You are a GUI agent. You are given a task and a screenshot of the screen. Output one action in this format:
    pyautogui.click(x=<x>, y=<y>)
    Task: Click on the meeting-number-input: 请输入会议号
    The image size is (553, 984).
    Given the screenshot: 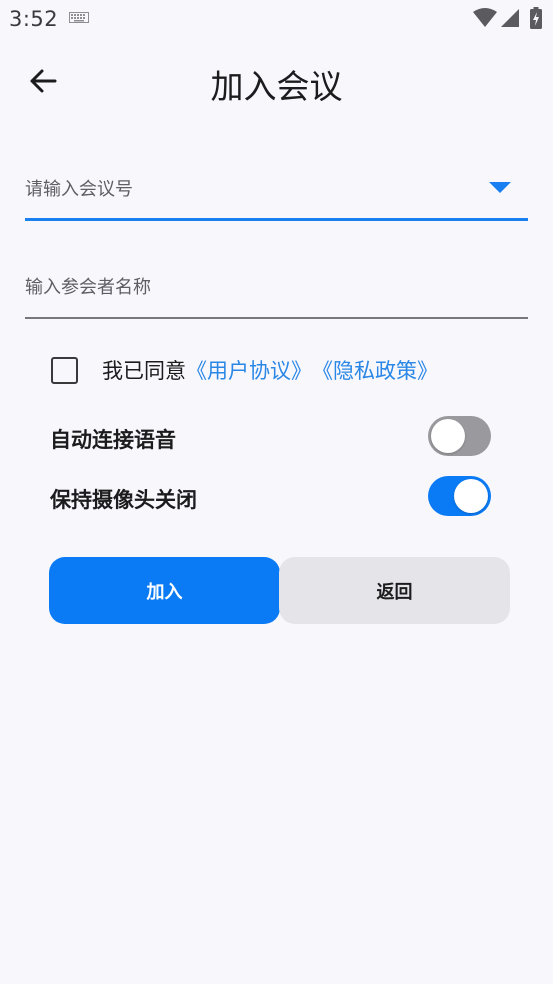 What is the action you would take?
    pyautogui.click(x=276, y=190)
    